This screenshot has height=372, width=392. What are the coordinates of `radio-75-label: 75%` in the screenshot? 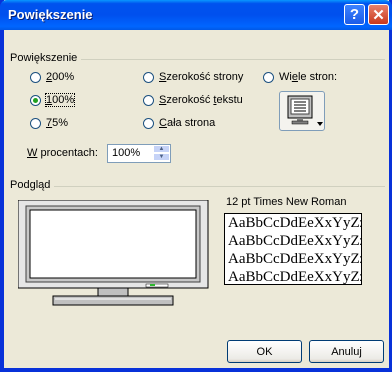 It's located at (57, 123).